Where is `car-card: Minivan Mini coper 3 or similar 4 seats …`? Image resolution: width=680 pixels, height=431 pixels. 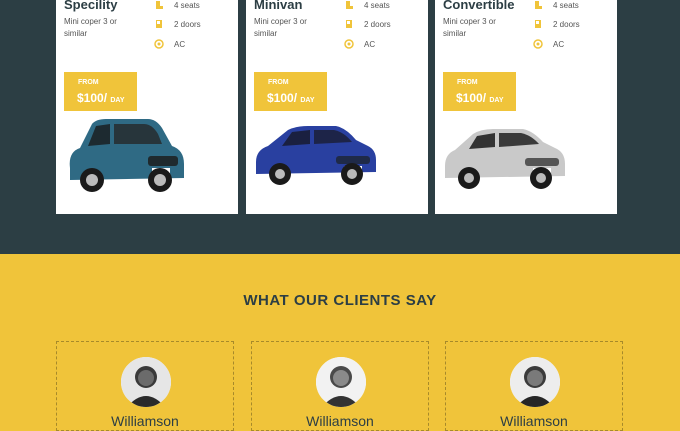
car-card: Minivan Mini coper 3 or similar 4 seats … is located at coordinates (337, 107).